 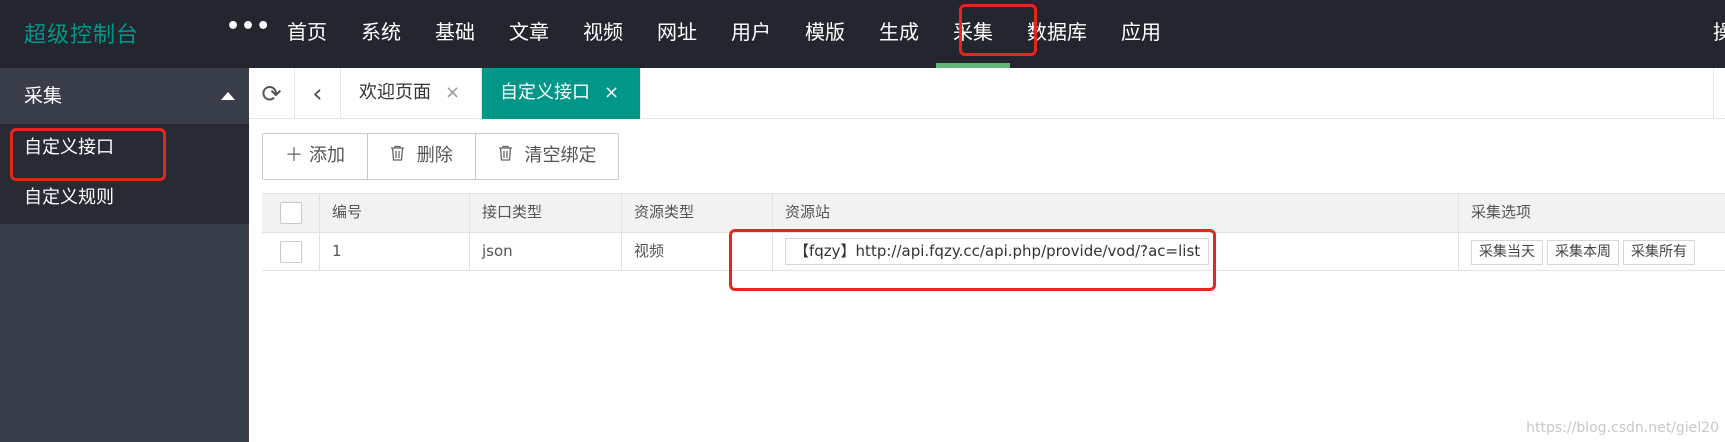 What do you see at coordinates (751, 34) in the screenshot?
I see `nav-item-user: 用户` at bounding box center [751, 34].